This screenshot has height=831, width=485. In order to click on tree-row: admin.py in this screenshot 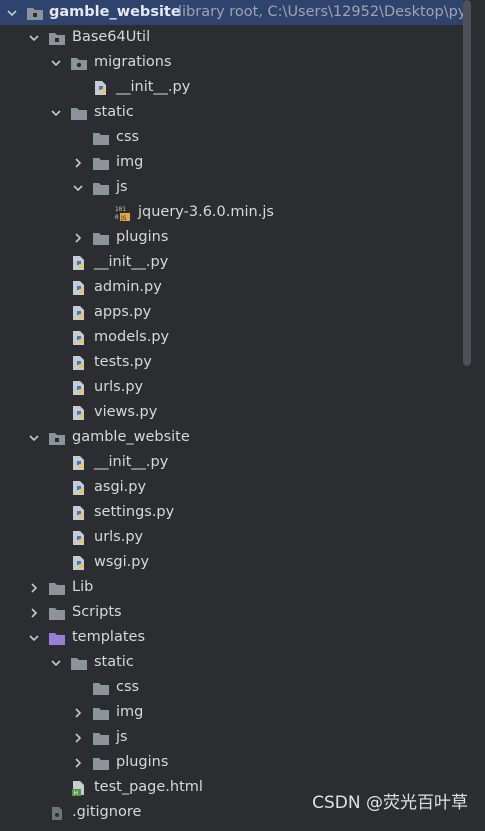, I will do `click(231, 287)`.